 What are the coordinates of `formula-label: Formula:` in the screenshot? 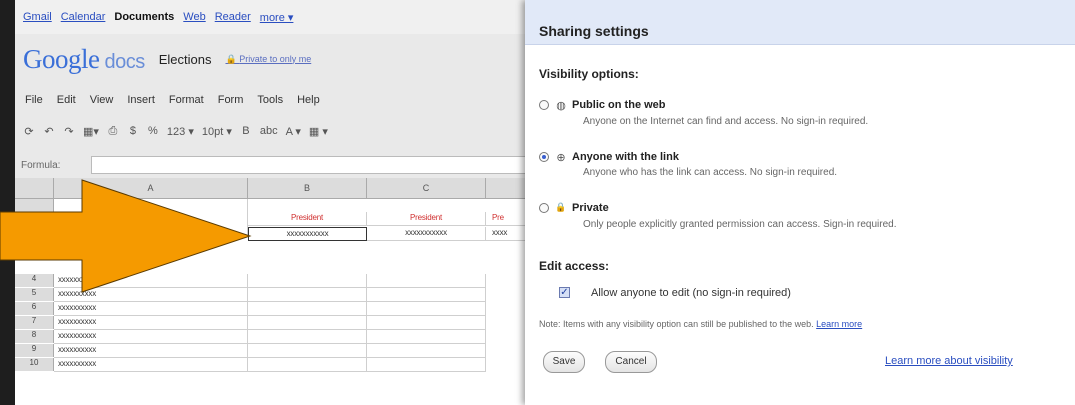 It's located at (41, 165).